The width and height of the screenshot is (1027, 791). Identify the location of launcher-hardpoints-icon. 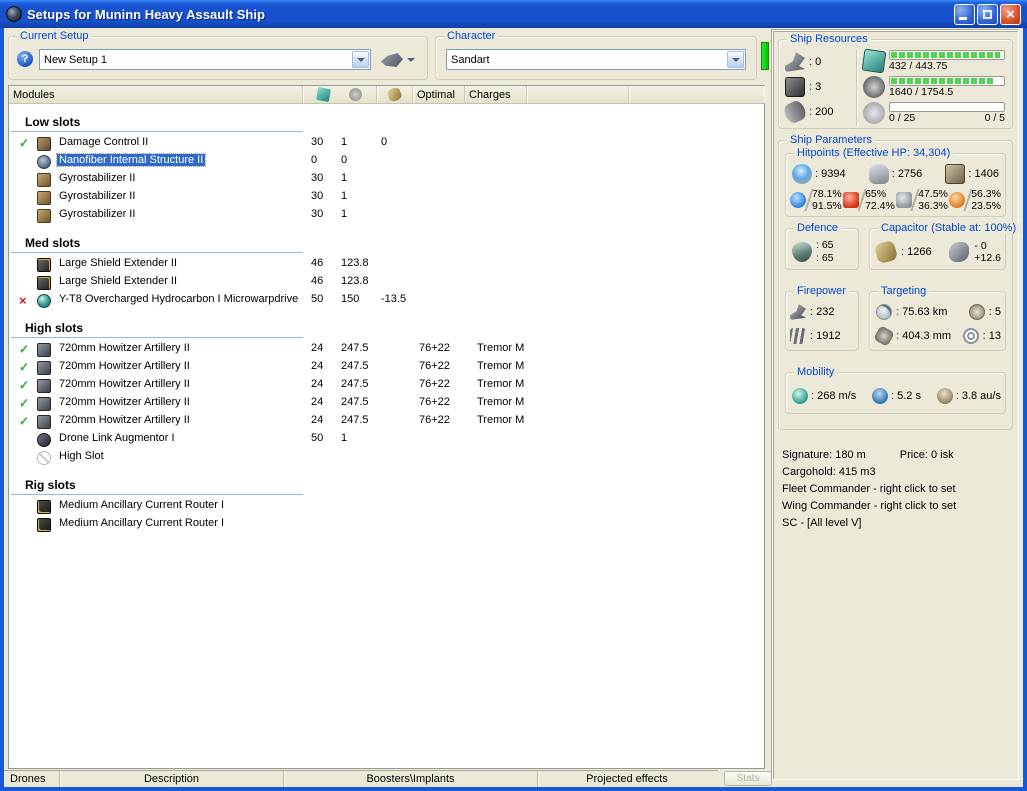
(795, 87).